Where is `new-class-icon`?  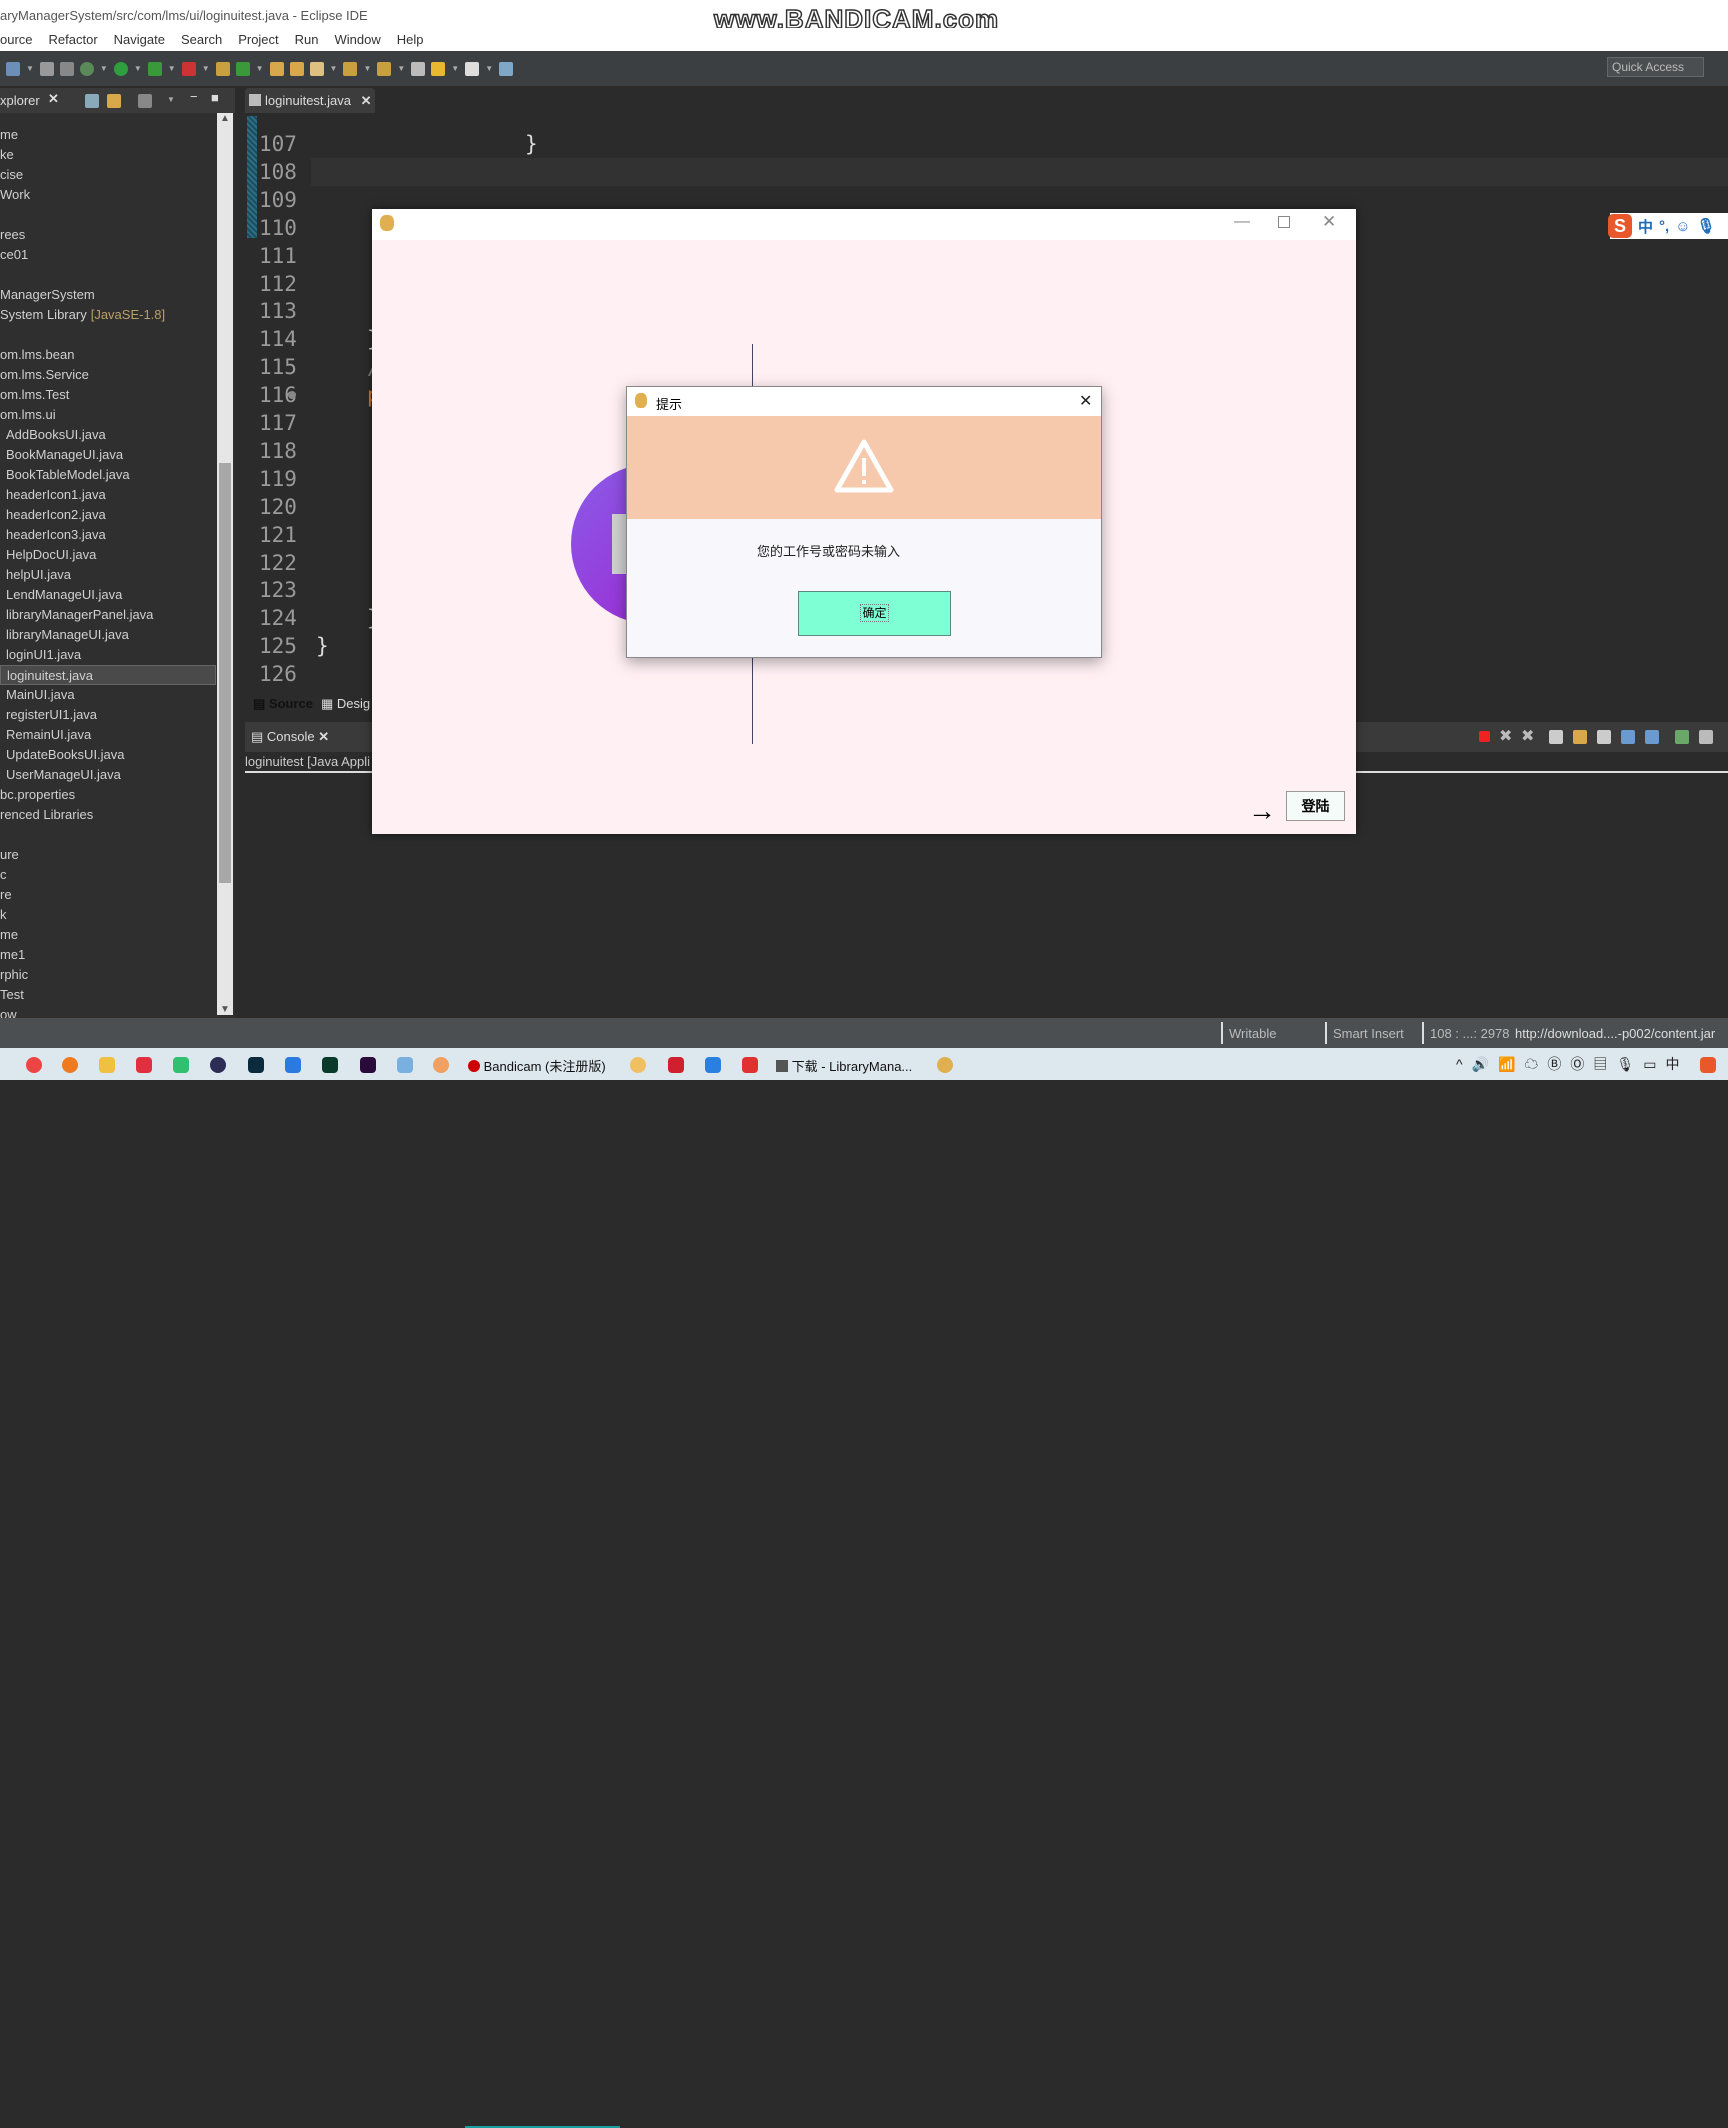 new-class-icon is located at coordinates (242, 68).